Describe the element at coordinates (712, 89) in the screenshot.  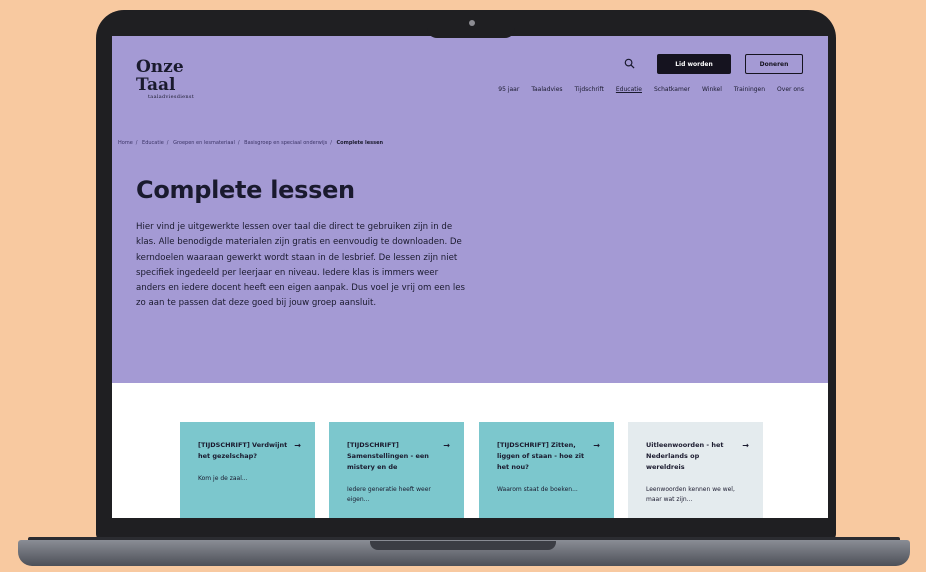
I see `nav-item-winkel: Winkel` at that location.